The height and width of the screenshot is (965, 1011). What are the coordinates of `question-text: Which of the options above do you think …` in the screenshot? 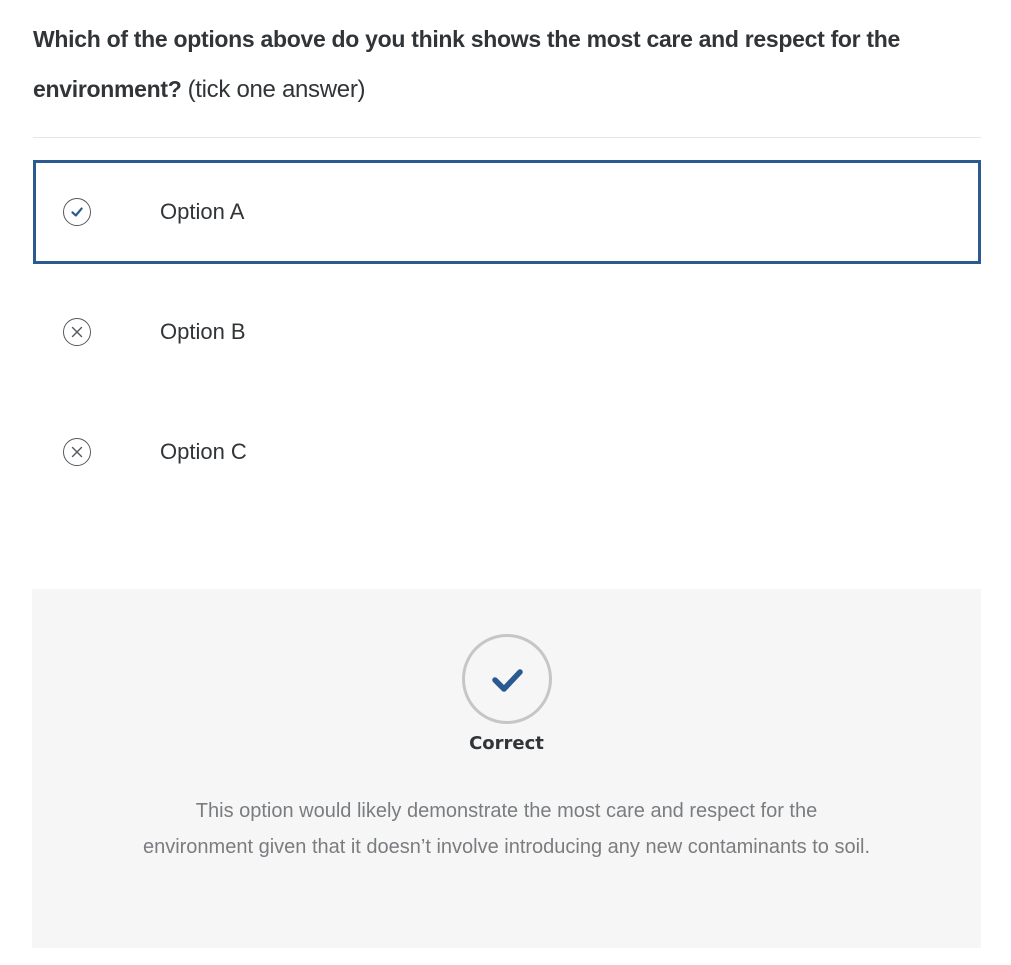 It's located at (507, 64).